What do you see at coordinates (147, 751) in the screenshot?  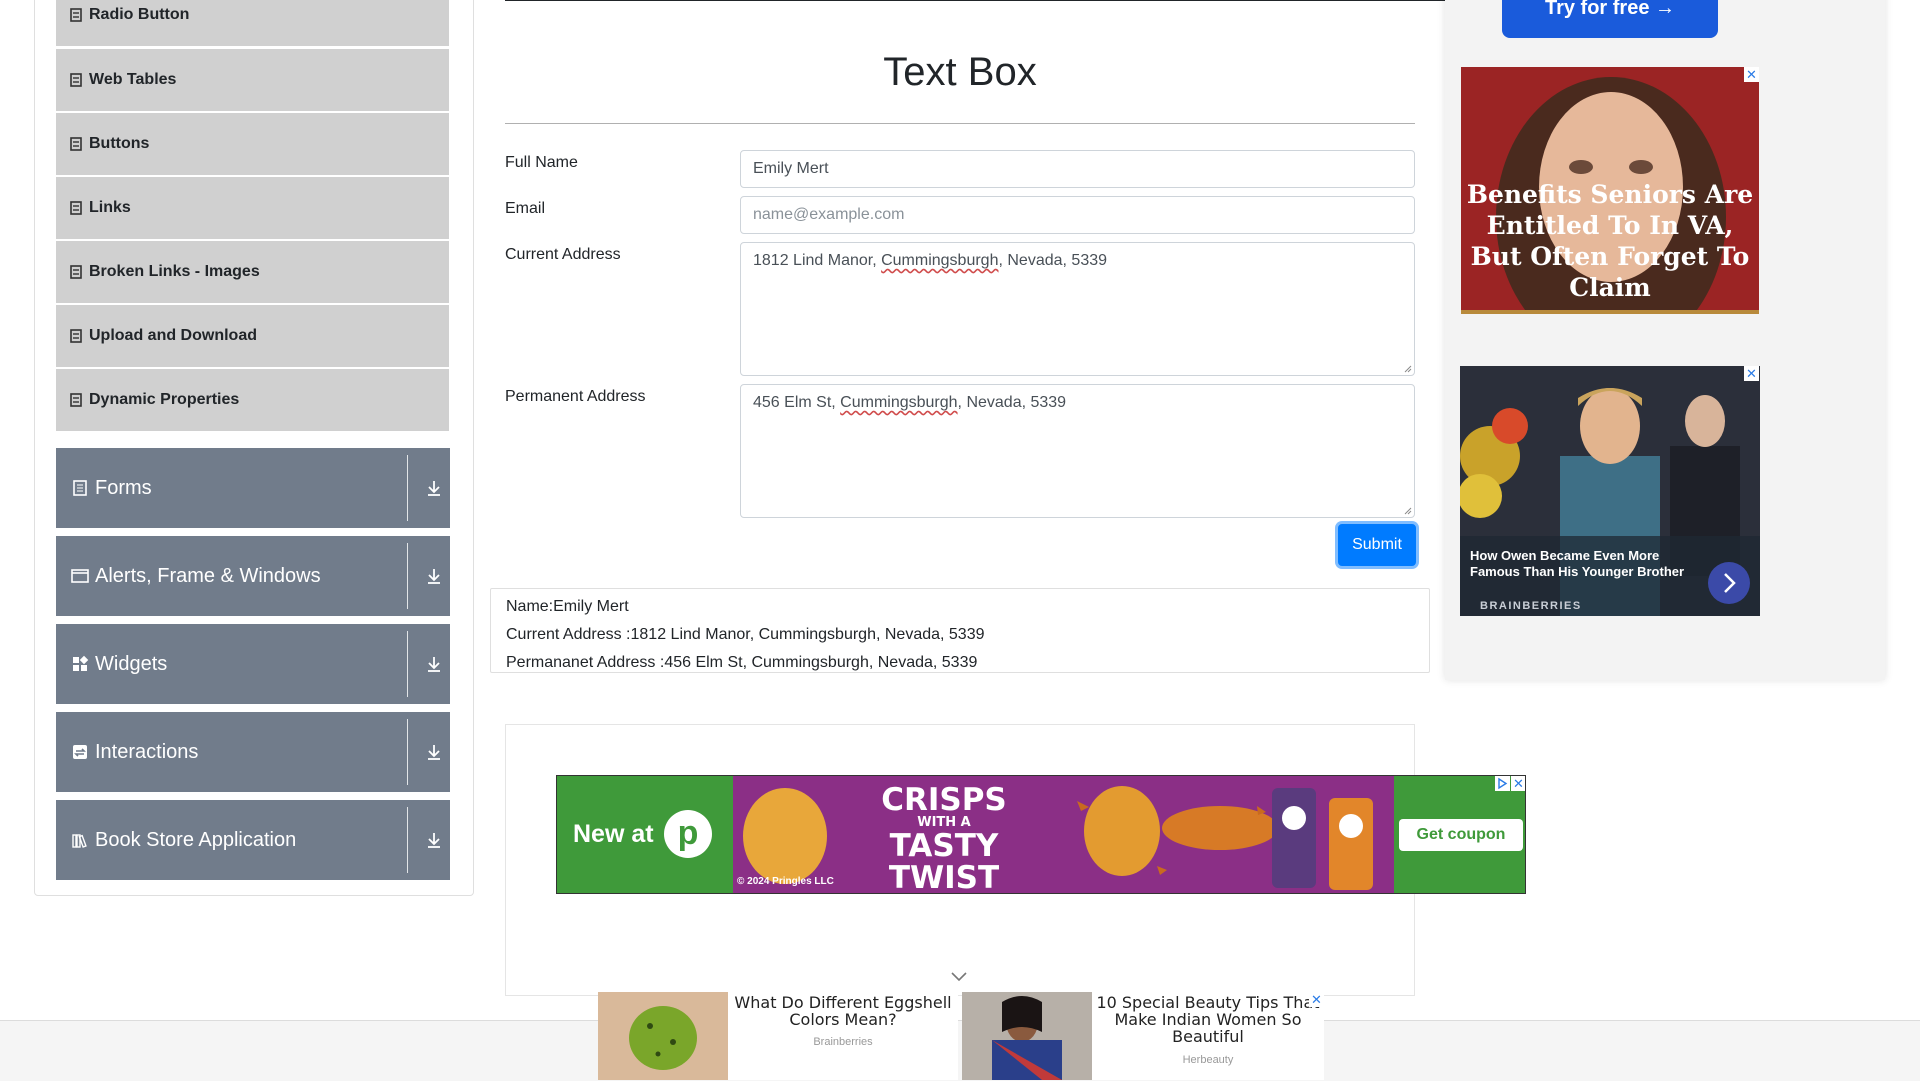 I see `group-label: Interactions` at bounding box center [147, 751].